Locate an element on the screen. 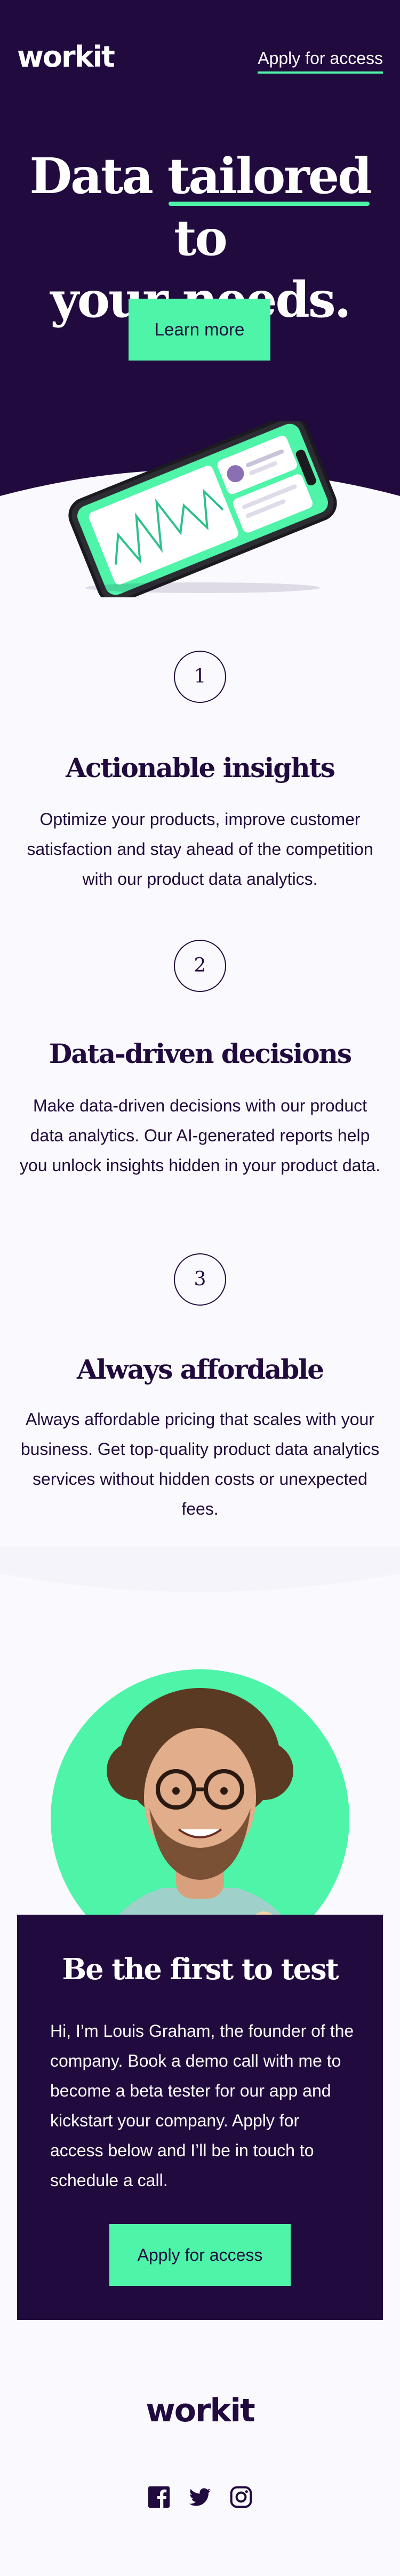 The width and height of the screenshot is (400, 2576). feature-number-badge: 3 is located at coordinates (200, 1279).